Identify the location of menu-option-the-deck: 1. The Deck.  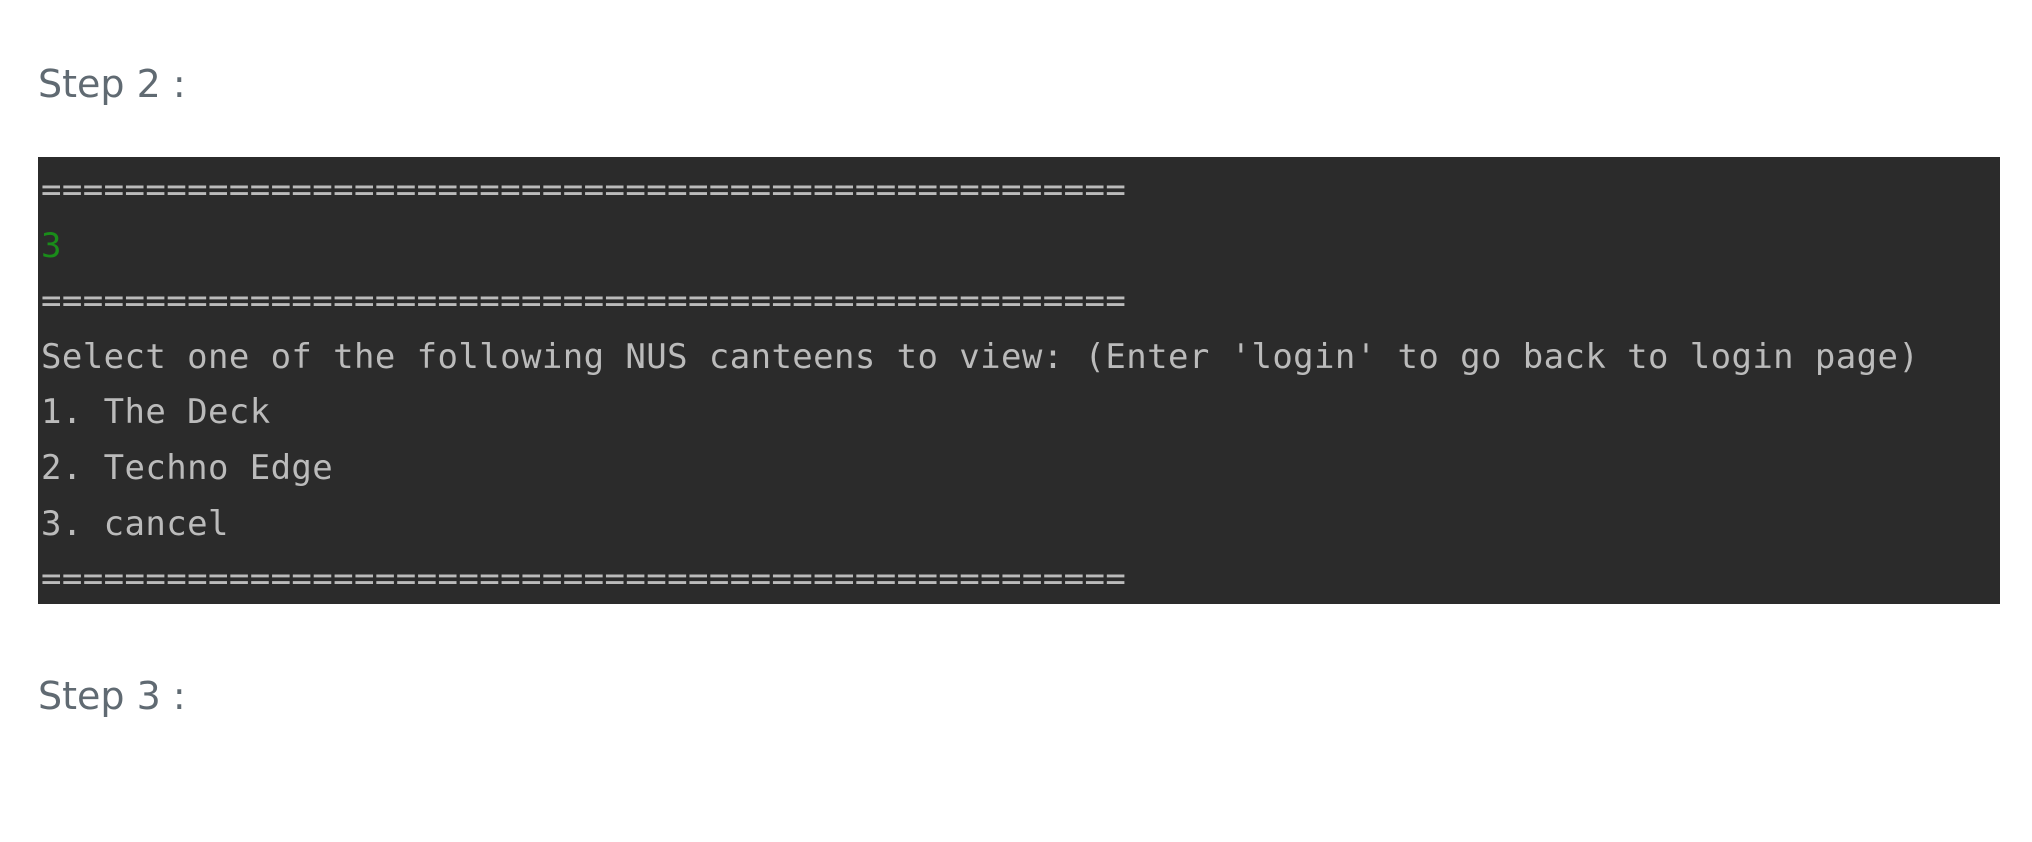
(156, 412).